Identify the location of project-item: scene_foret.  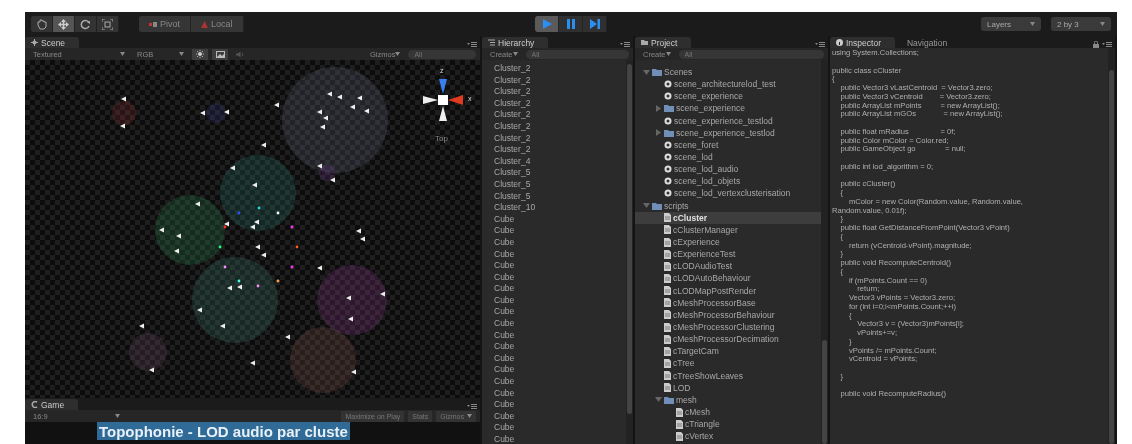
(728, 144).